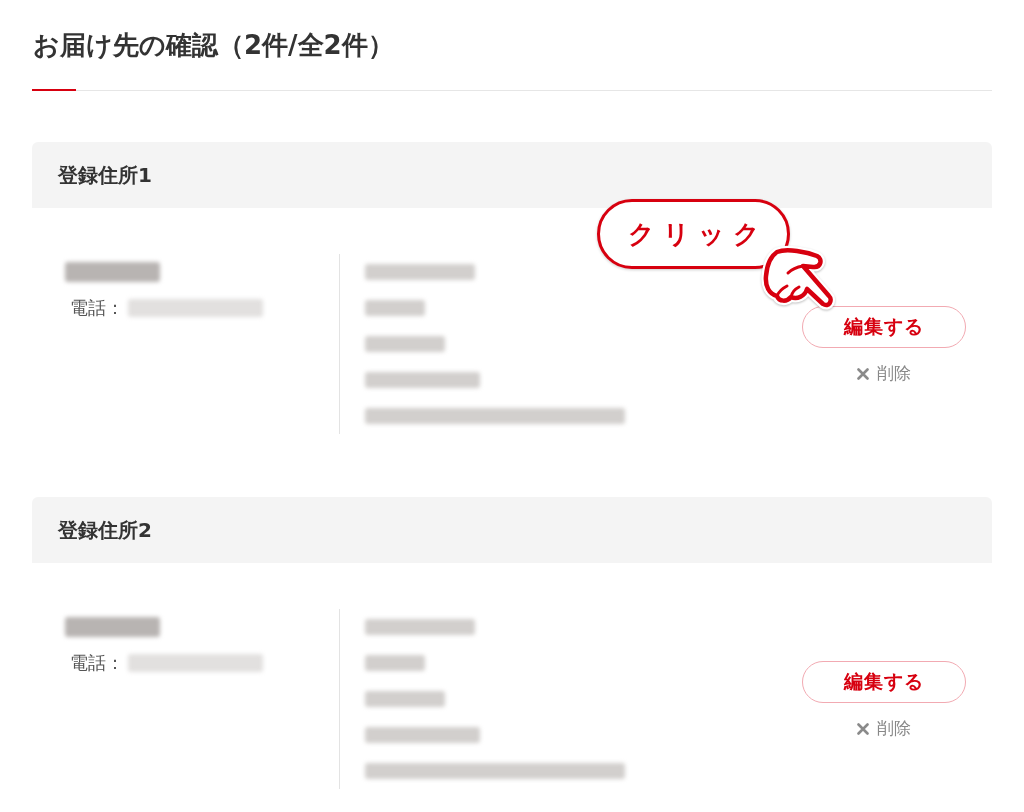  I want to click on address-heading: 登録住所2, so click(105, 530).